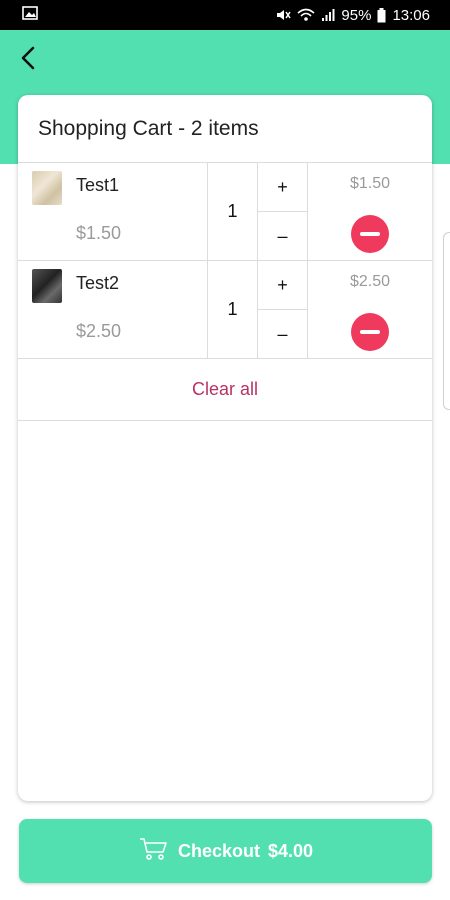 Image resolution: width=450 pixels, height=900 pixels. Describe the element at coordinates (411, 15) in the screenshot. I see `clock: 13:06` at that location.